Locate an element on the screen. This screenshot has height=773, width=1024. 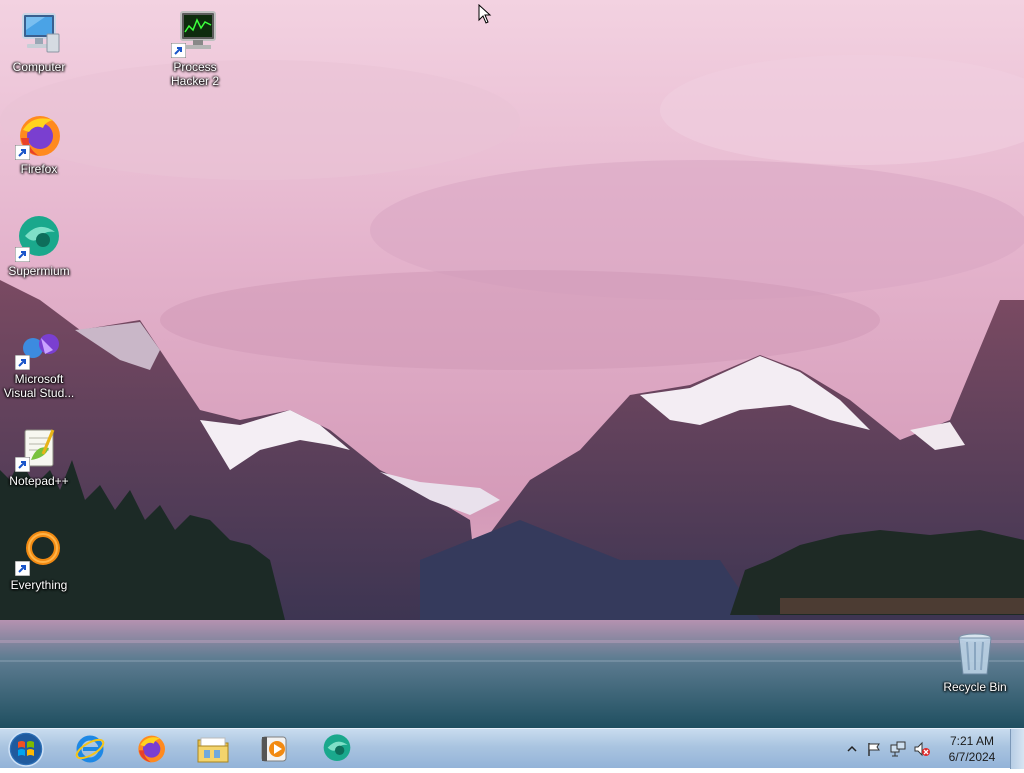
start-button is located at coordinates (26, 749).